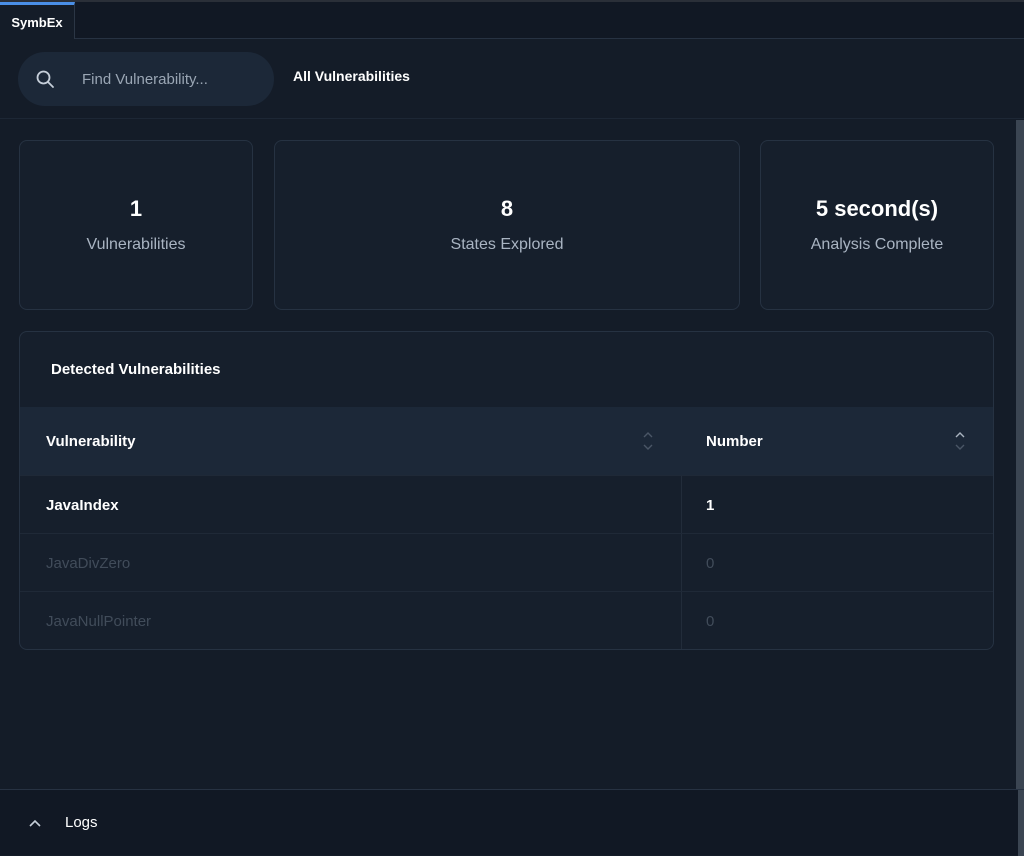  I want to click on main-scrollbar, so click(1020, 454).